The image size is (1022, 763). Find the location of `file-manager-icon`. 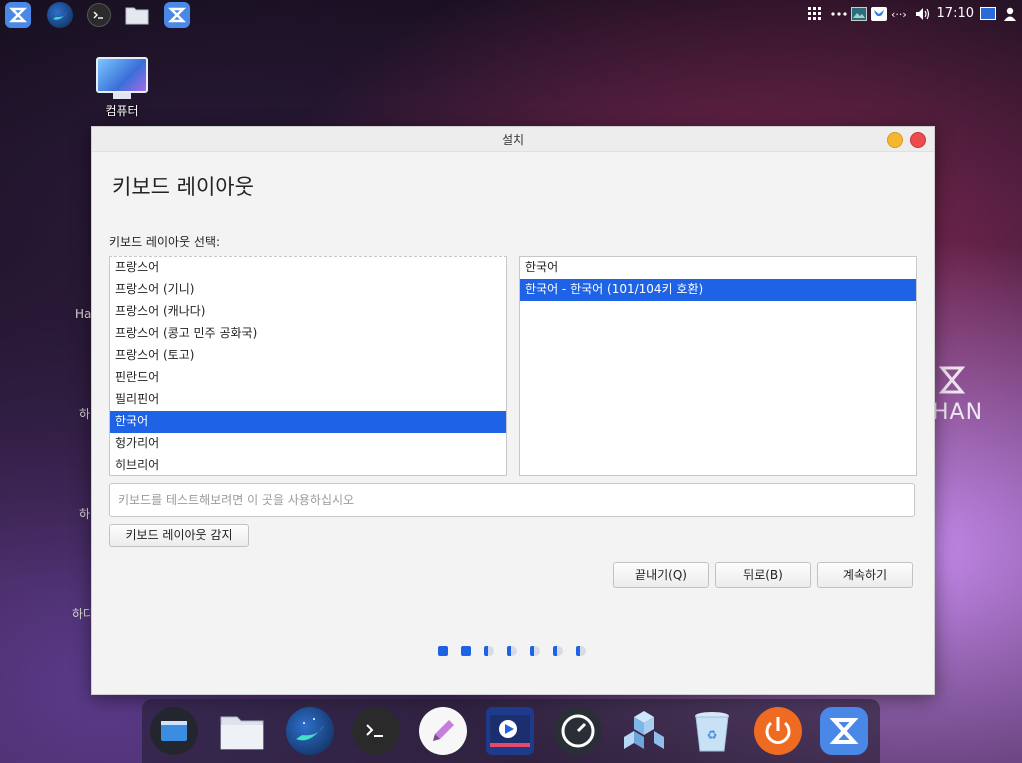

file-manager-icon is located at coordinates (242, 731).